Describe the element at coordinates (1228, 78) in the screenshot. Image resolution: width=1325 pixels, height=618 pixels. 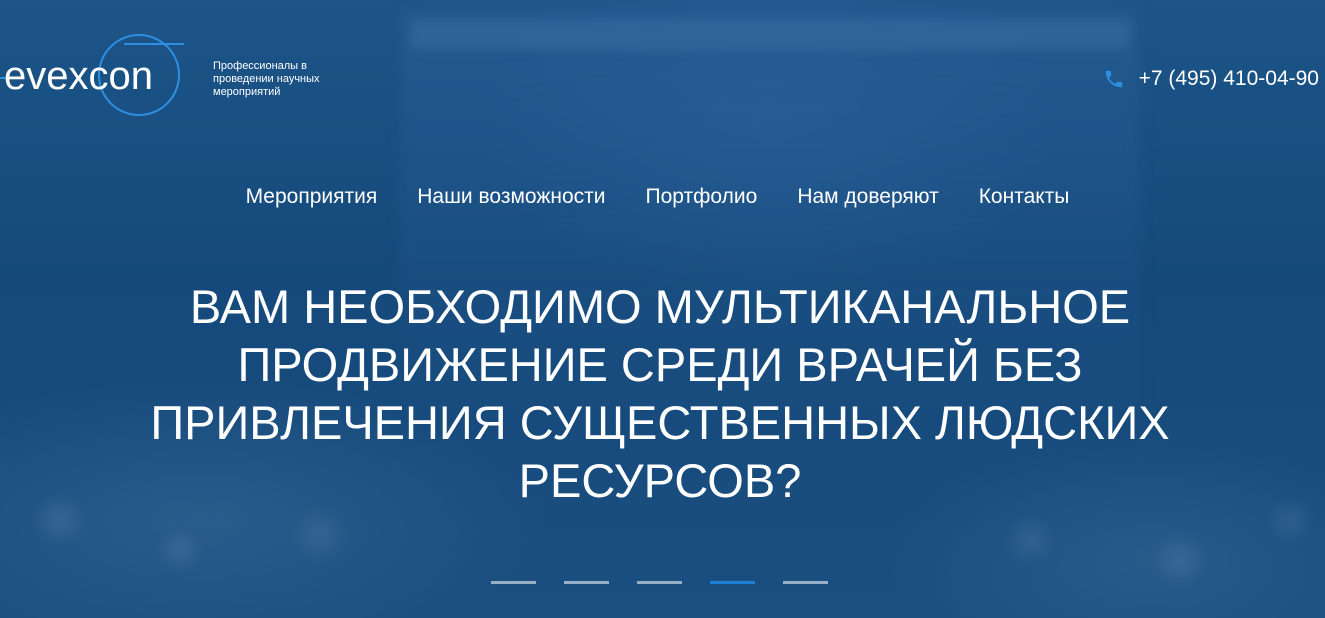
I see `phone-number: +7 (495) 410-04-90` at that location.